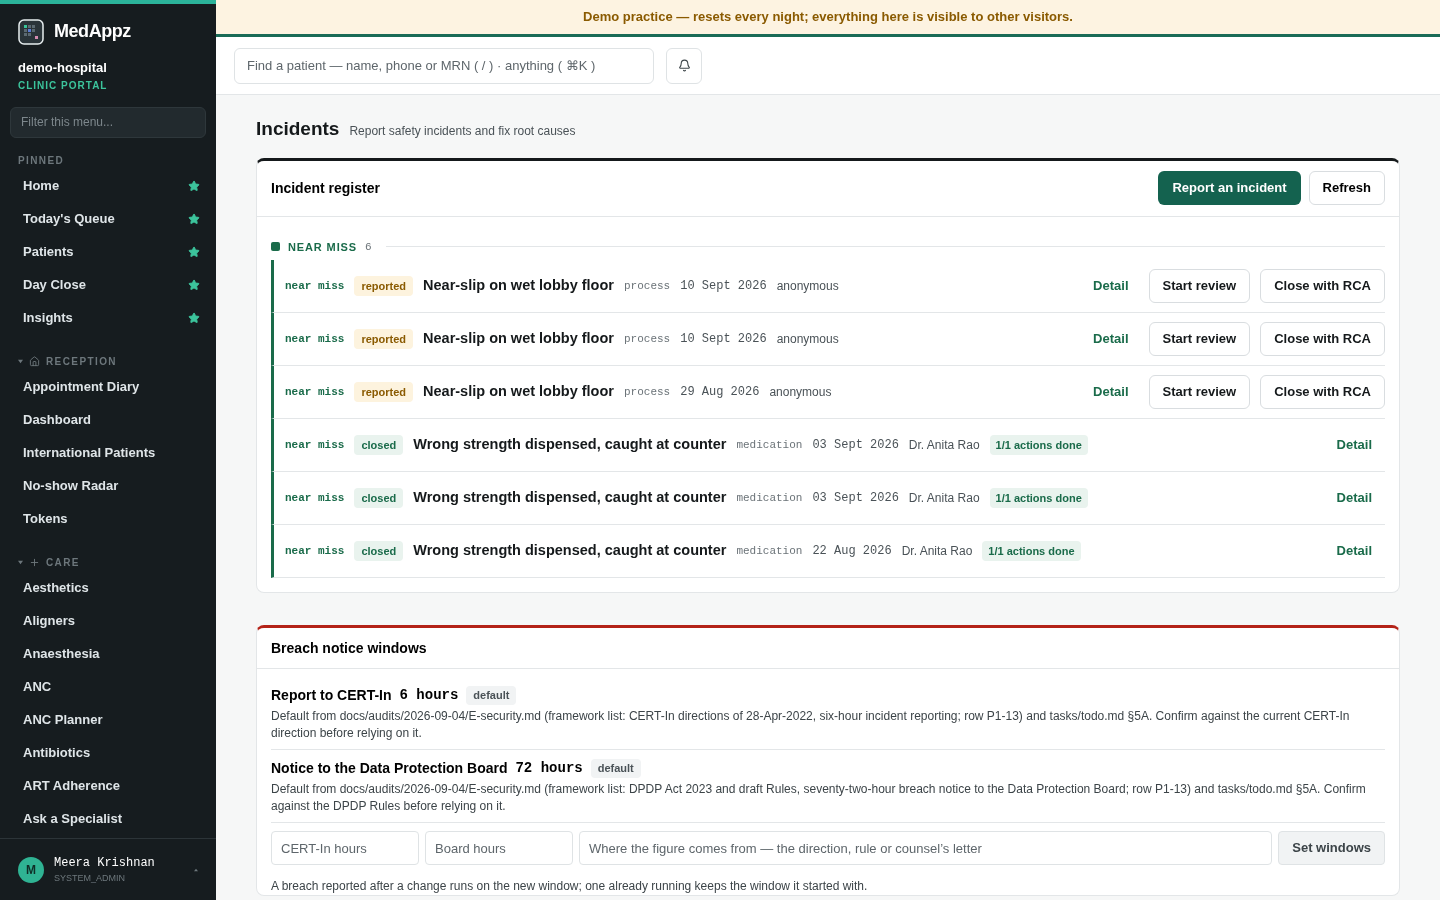 The width and height of the screenshot is (1440, 900). What do you see at coordinates (108, 588) in the screenshot?
I see `sidebar-item: Aesthetics` at bounding box center [108, 588].